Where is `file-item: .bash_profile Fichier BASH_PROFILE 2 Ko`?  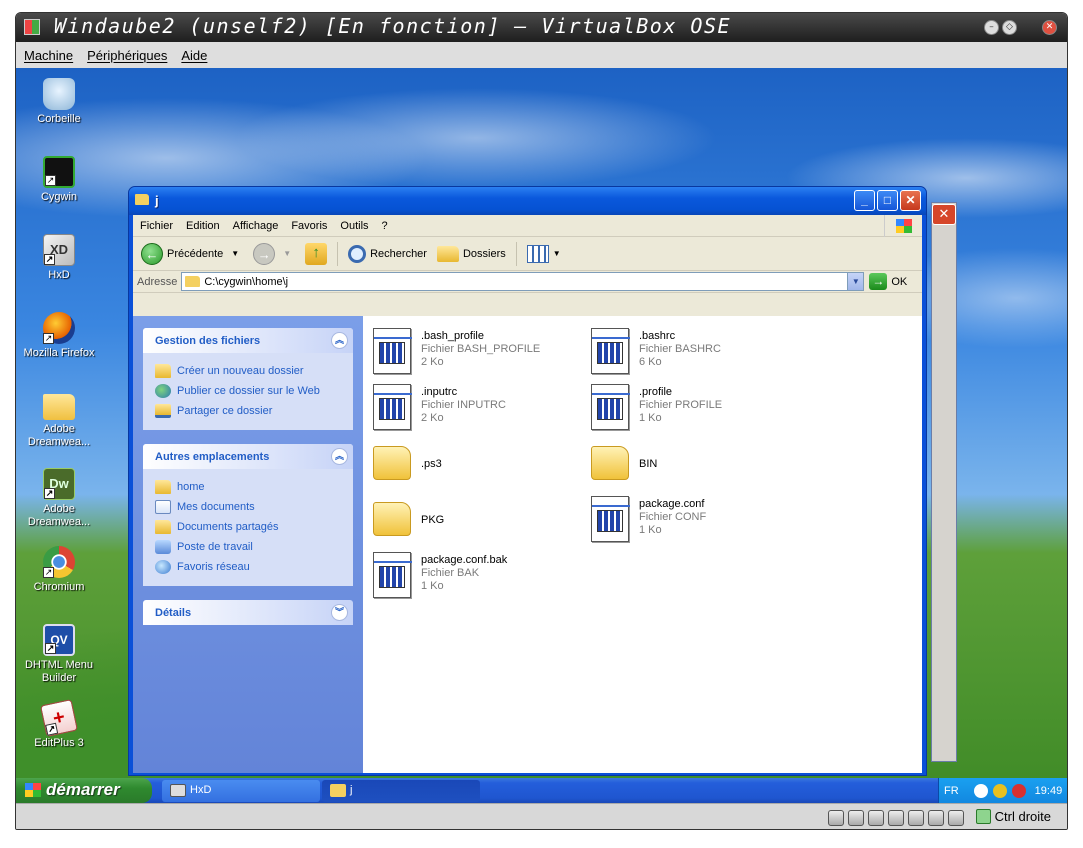
file-item: .bash_profile Fichier BASH_PROFILE 2 Ko is located at coordinates (478, 352).